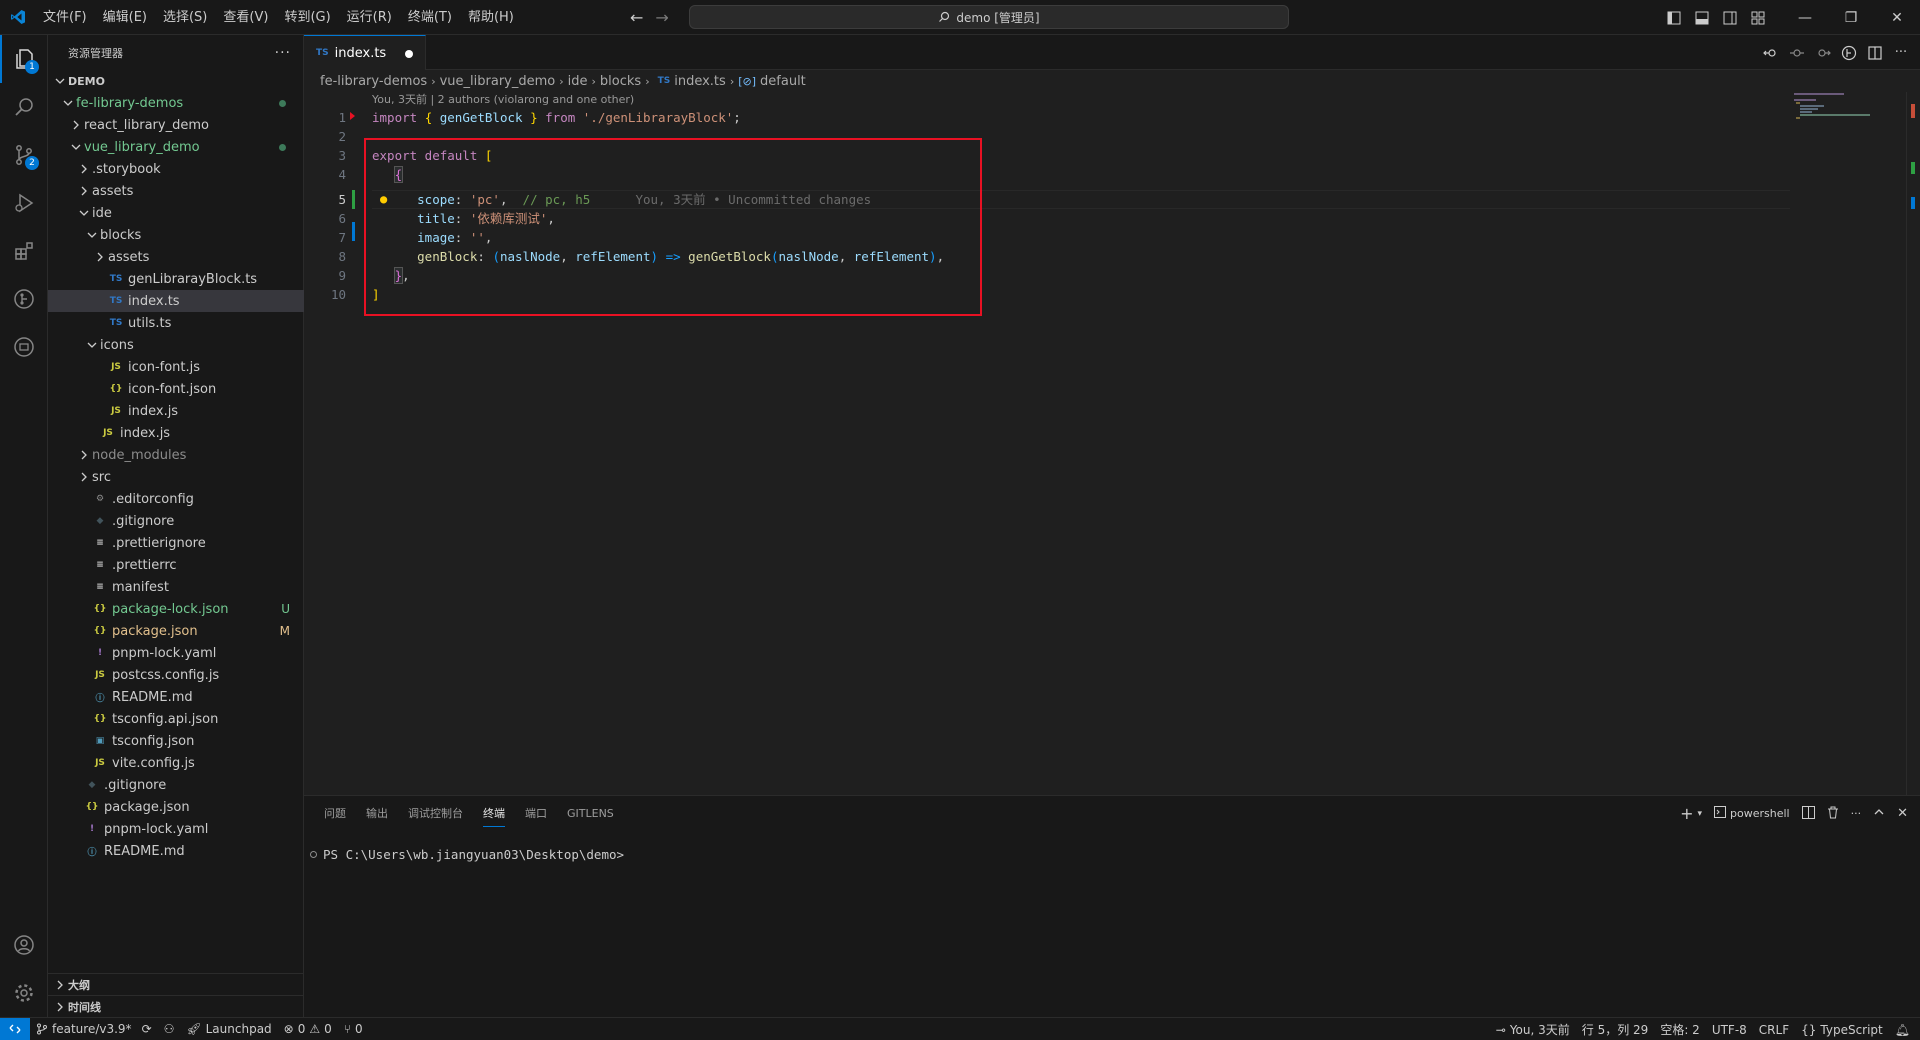  Describe the element at coordinates (176, 345) in the screenshot. I see `tree-folder: icons` at that location.